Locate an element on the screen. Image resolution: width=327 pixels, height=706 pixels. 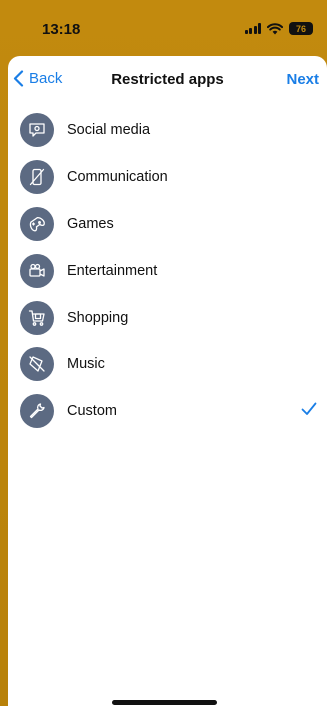
category-label: Communication is located at coordinates (117, 177).